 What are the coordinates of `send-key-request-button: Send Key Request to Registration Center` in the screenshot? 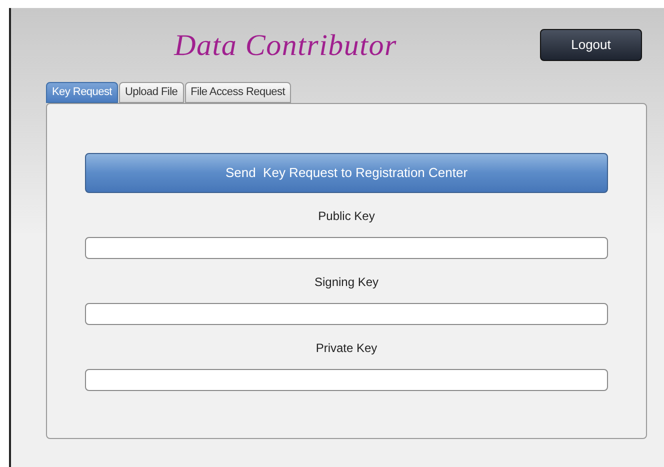 It's located at (346, 173).